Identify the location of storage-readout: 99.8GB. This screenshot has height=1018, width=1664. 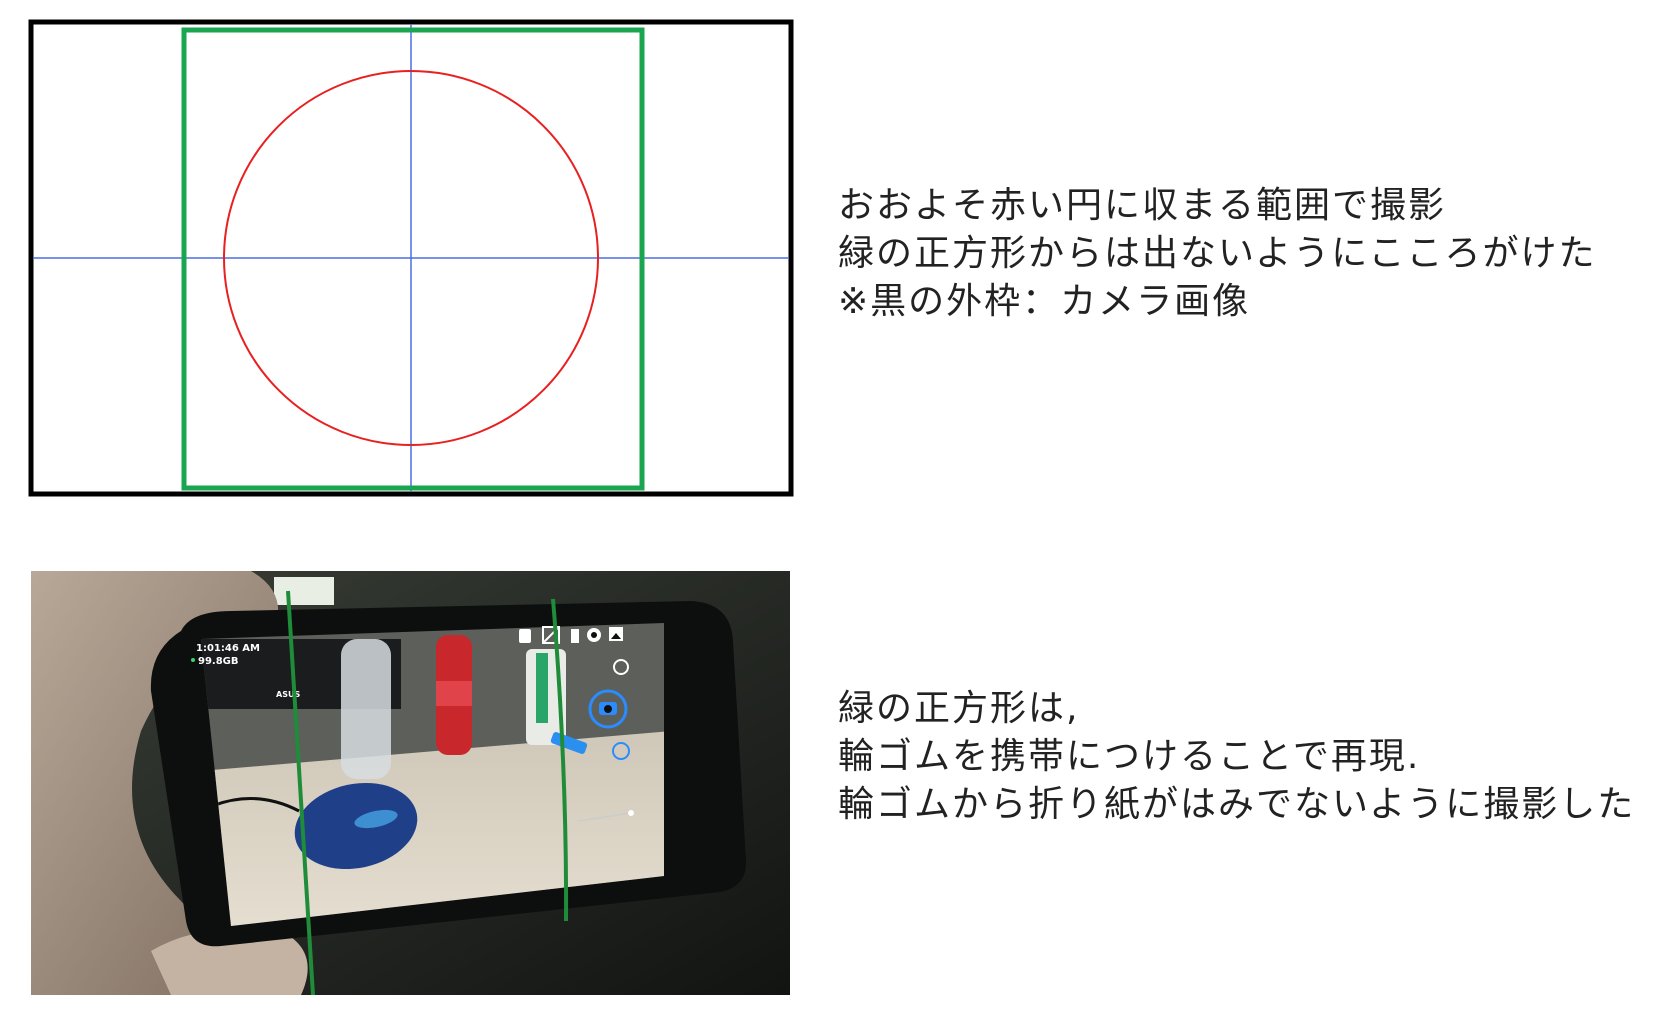
(218, 661).